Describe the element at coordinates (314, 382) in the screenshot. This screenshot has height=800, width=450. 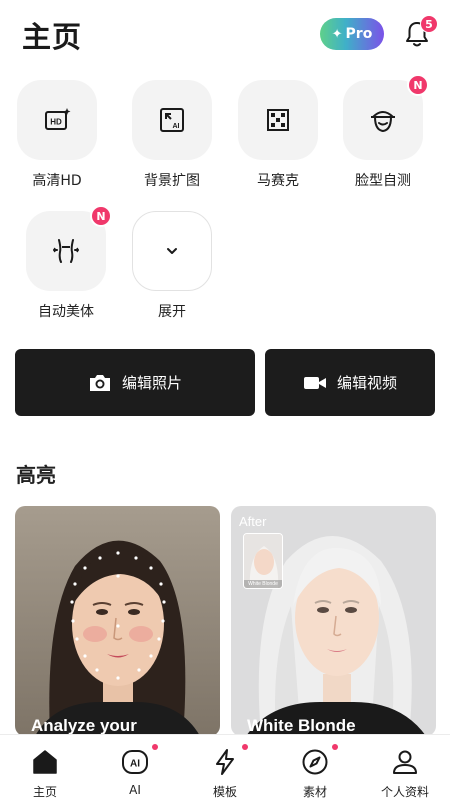
I see `video-camera-icon` at that location.